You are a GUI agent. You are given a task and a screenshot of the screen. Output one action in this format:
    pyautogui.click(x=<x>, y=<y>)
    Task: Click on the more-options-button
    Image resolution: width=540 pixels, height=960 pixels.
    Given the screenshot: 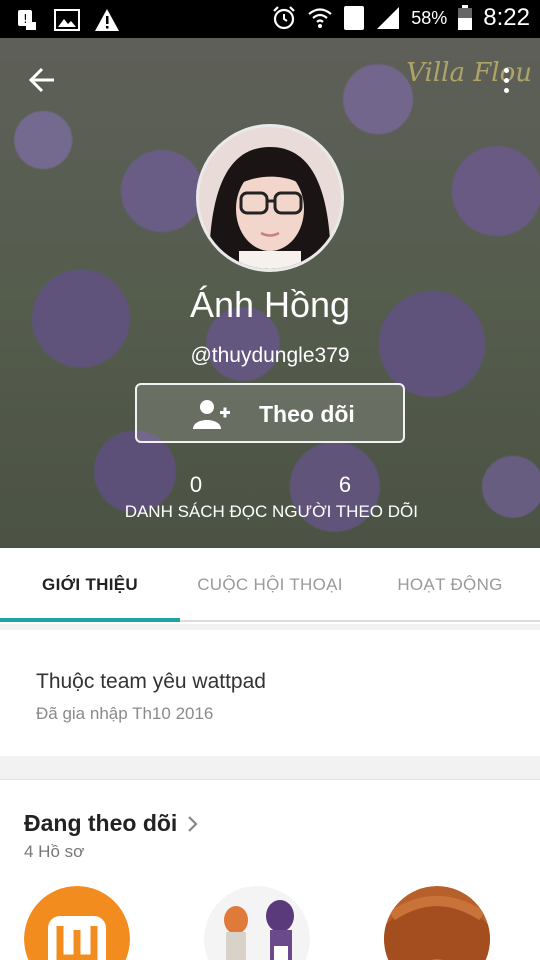 What is the action you would take?
    pyautogui.click(x=506, y=80)
    